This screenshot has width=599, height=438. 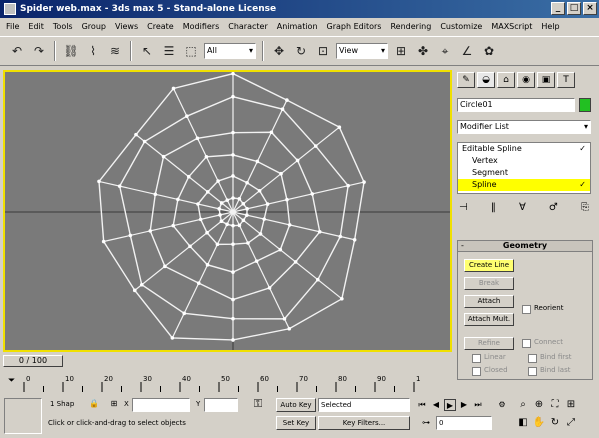 I want to click on select-rotate-icon: ↻, so click(x=301, y=51).